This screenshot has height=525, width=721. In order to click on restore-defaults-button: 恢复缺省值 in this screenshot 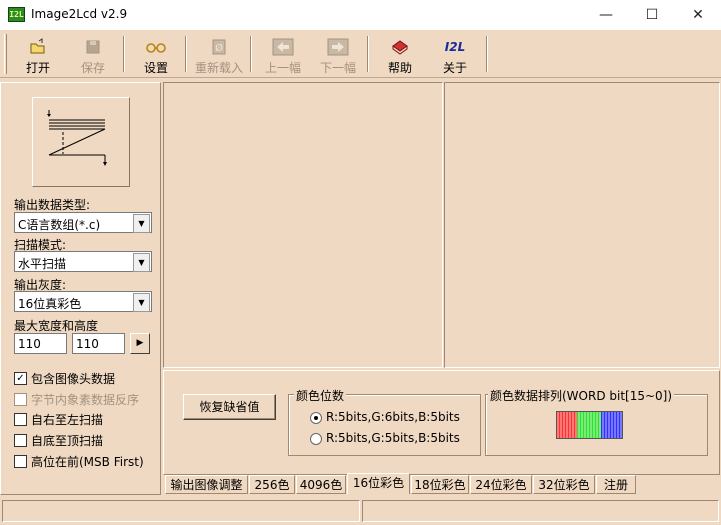, I will do `click(229, 407)`.